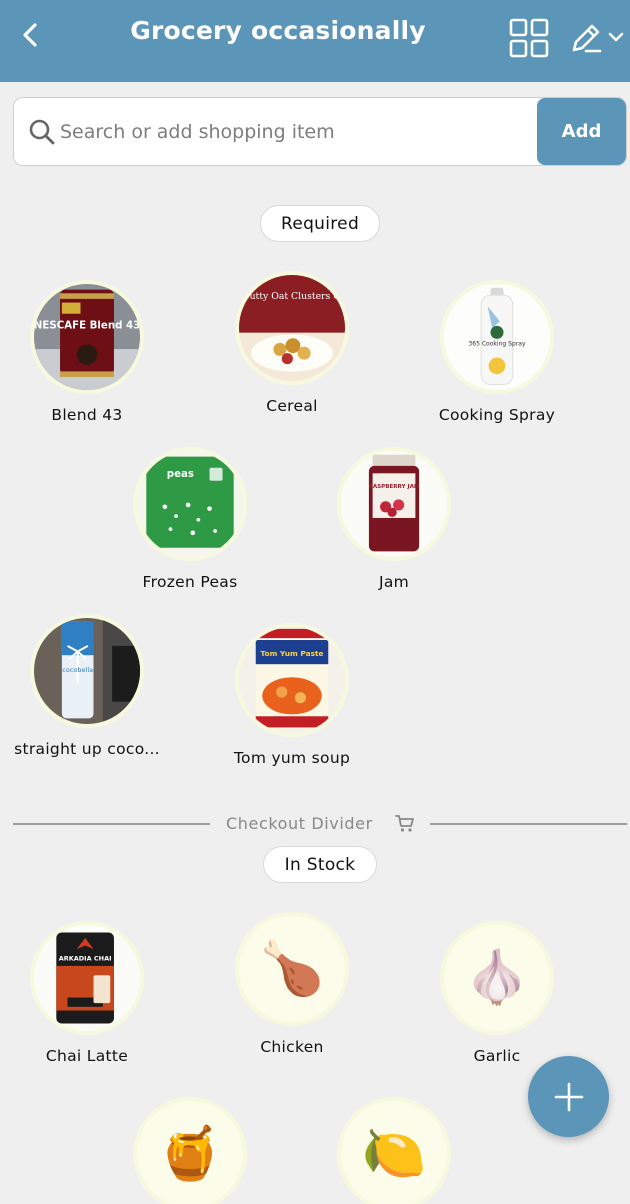 The image size is (630, 1204). Describe the element at coordinates (87, 415) in the screenshot. I see `item-label: Blend 43` at that location.